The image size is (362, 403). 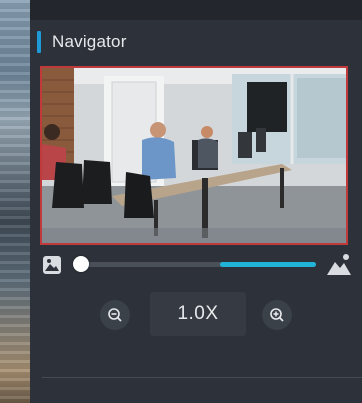 What do you see at coordinates (89, 41) in the screenshot?
I see `panel-title: Navigator` at bounding box center [89, 41].